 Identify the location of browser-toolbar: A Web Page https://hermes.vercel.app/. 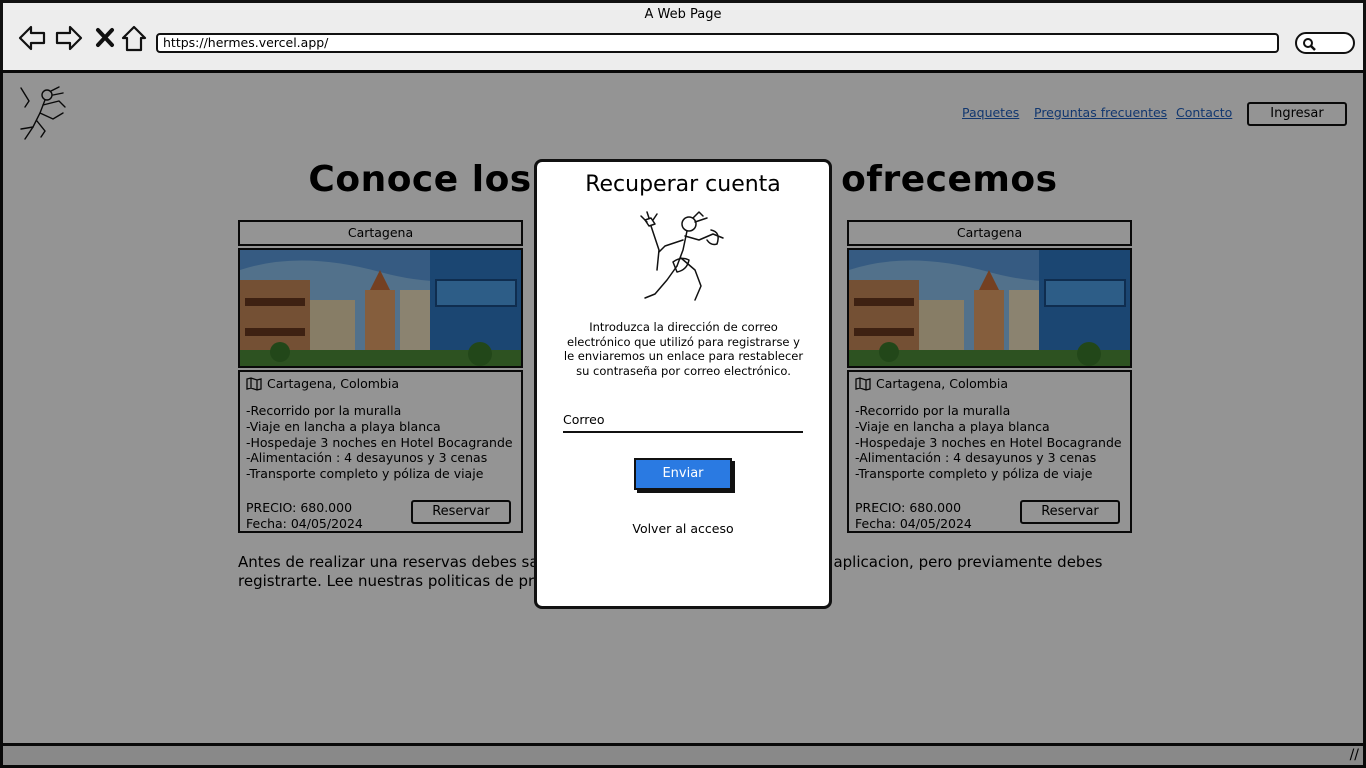
(683, 38).